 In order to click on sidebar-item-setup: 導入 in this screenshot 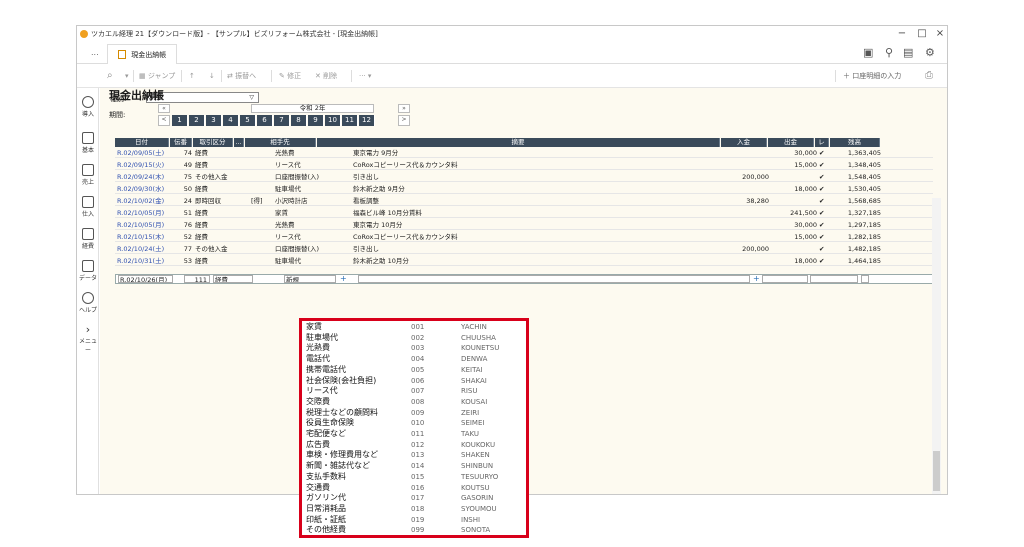, I will do `click(88, 107)`.